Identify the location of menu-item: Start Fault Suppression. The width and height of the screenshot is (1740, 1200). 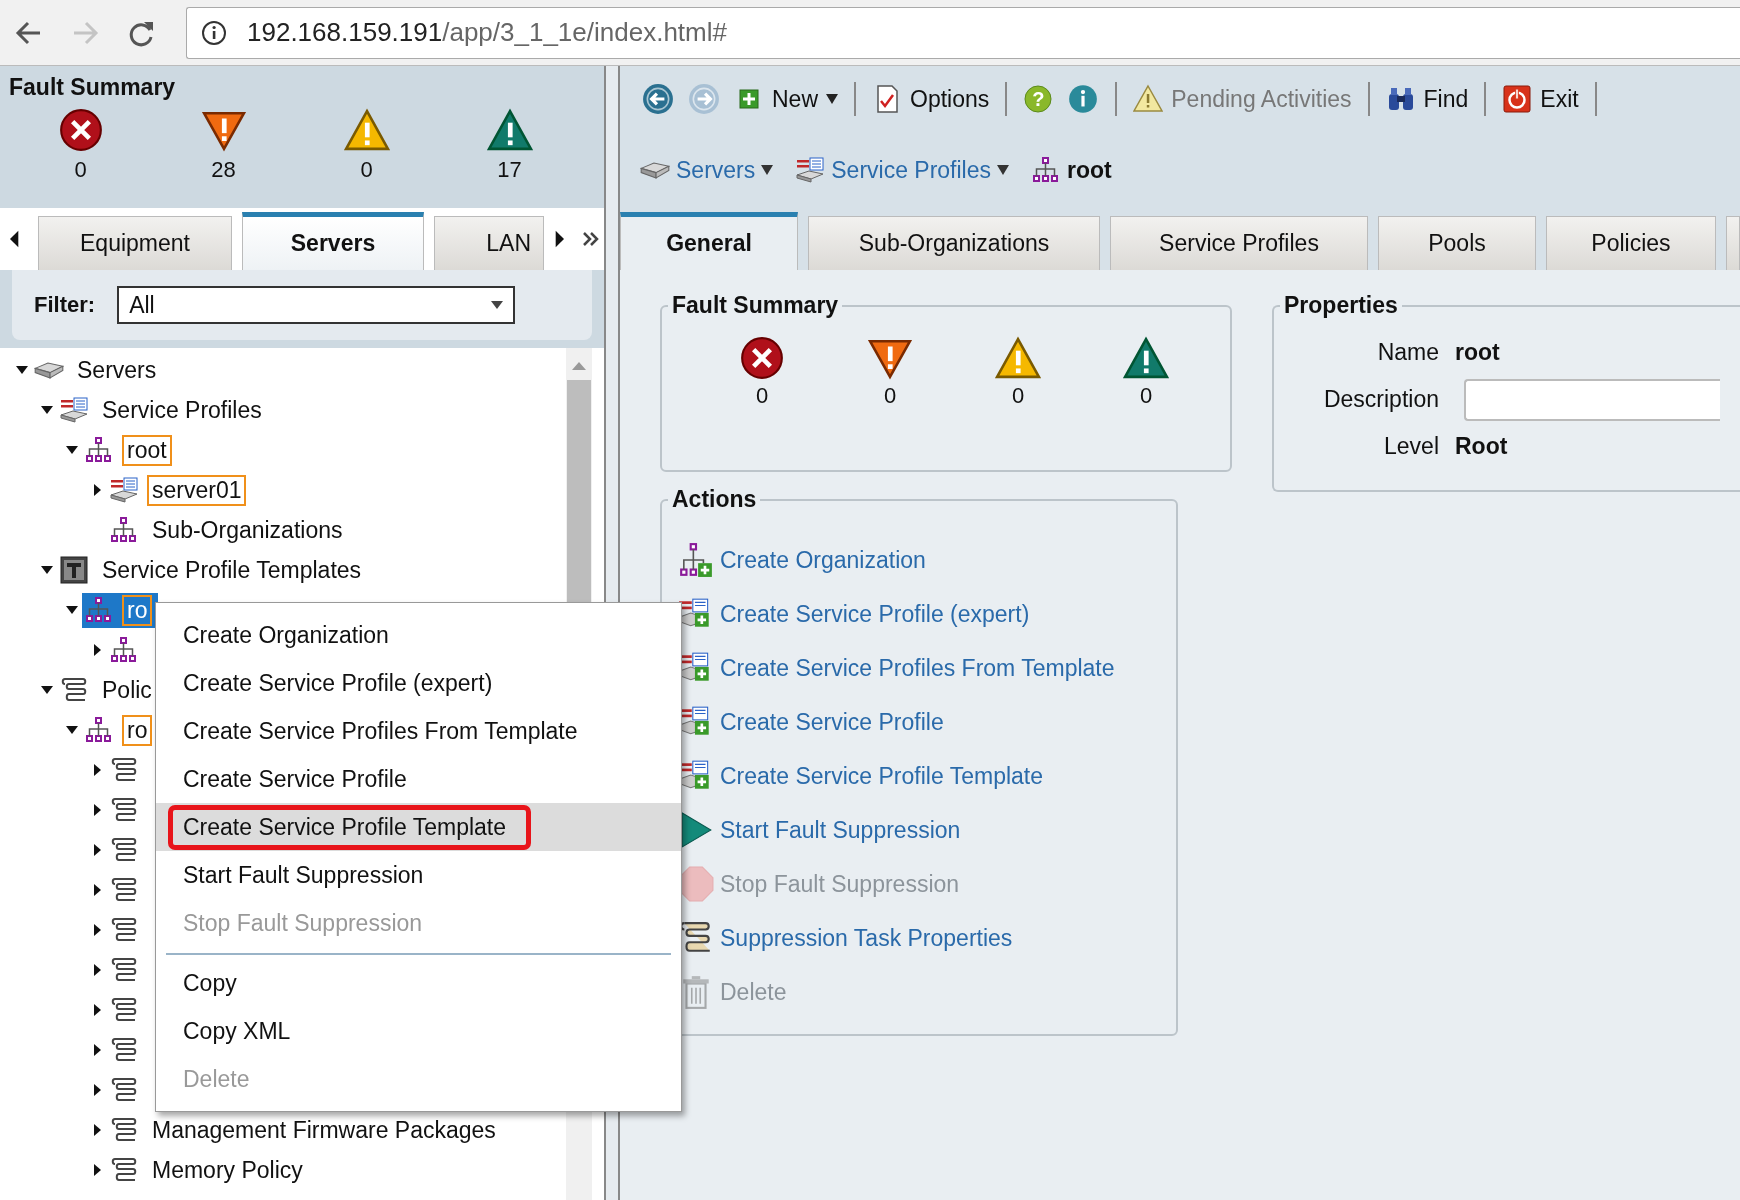
(418, 875).